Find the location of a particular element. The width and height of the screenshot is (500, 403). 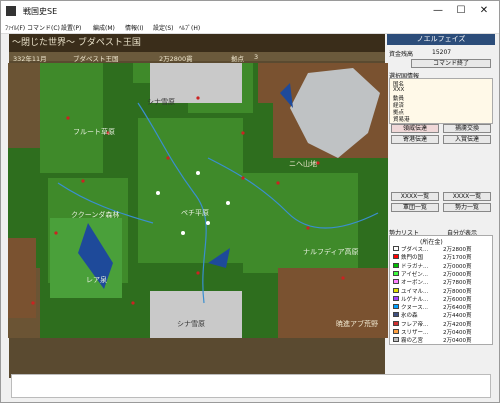

port-button: 寄港伝達 is located at coordinates (415, 139).